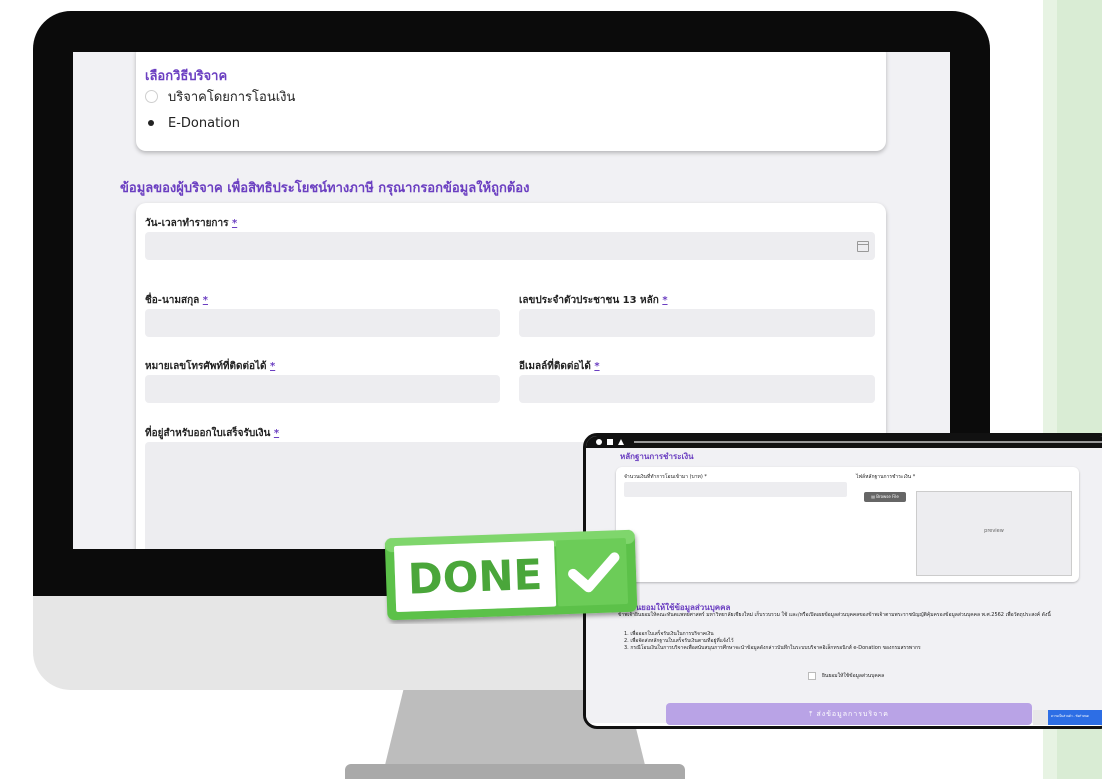 The image size is (1102, 779). Describe the element at coordinates (515, 771) in the screenshot. I see `monitor-stand-base` at that location.